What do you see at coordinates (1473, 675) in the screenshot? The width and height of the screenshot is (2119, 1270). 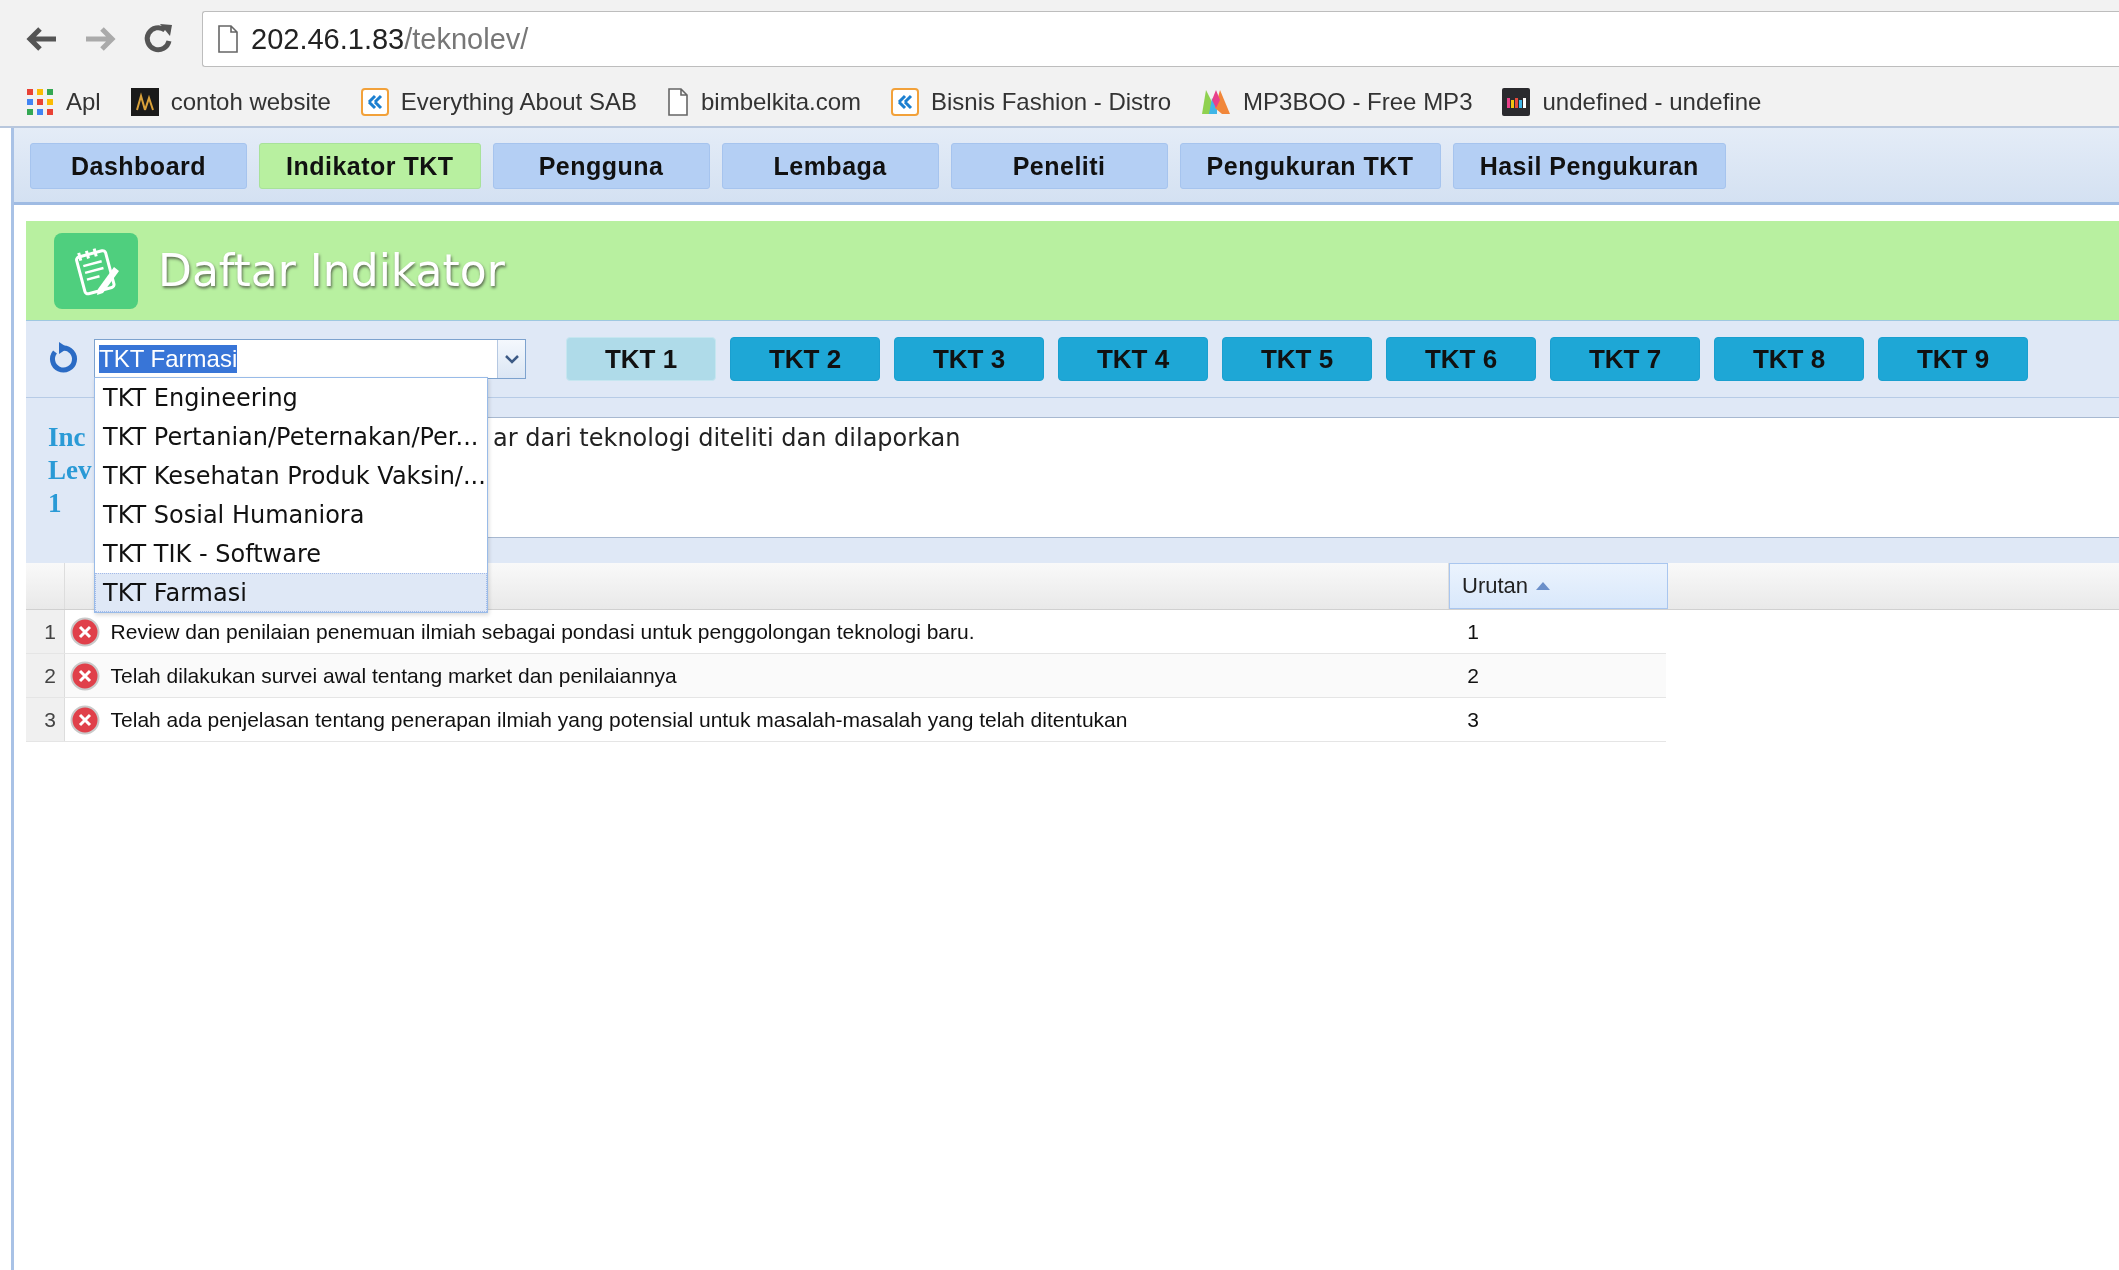 I see `table-cell-text: 2` at bounding box center [1473, 675].